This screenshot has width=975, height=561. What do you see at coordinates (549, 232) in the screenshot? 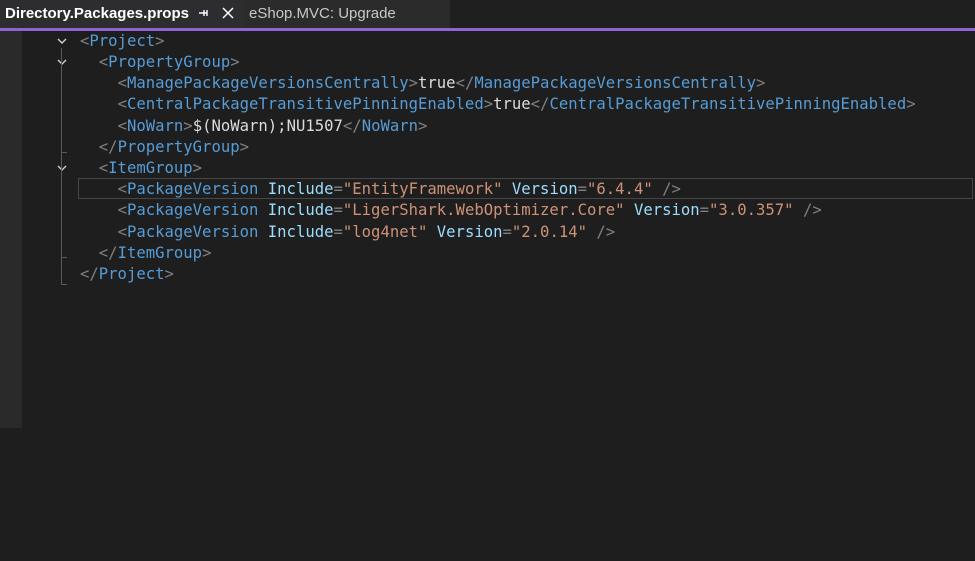
I see `version-value: "2.0.14"` at bounding box center [549, 232].